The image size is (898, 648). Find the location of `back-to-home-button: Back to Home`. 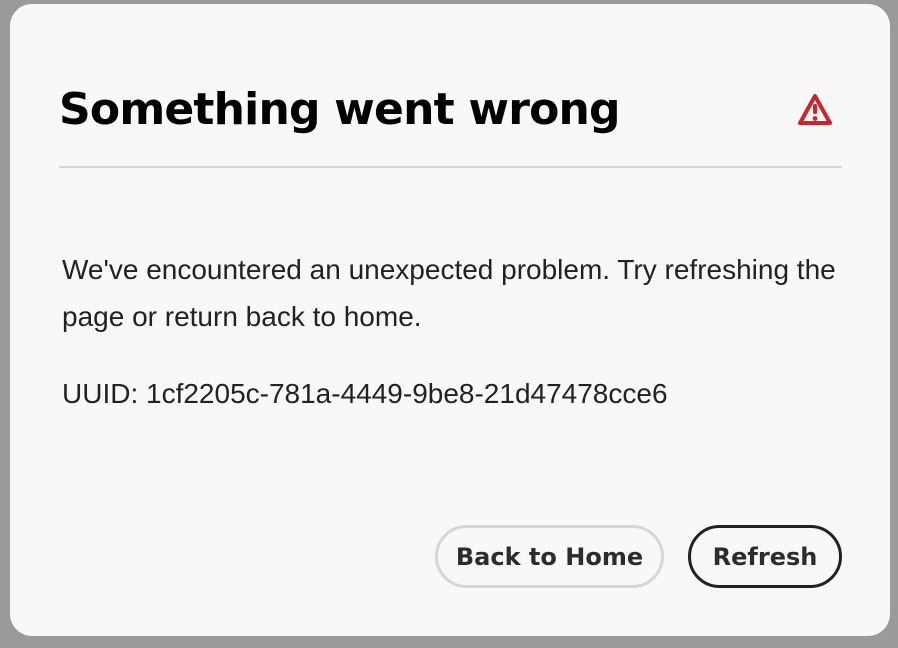

back-to-home-button: Back to Home is located at coordinates (549, 556).